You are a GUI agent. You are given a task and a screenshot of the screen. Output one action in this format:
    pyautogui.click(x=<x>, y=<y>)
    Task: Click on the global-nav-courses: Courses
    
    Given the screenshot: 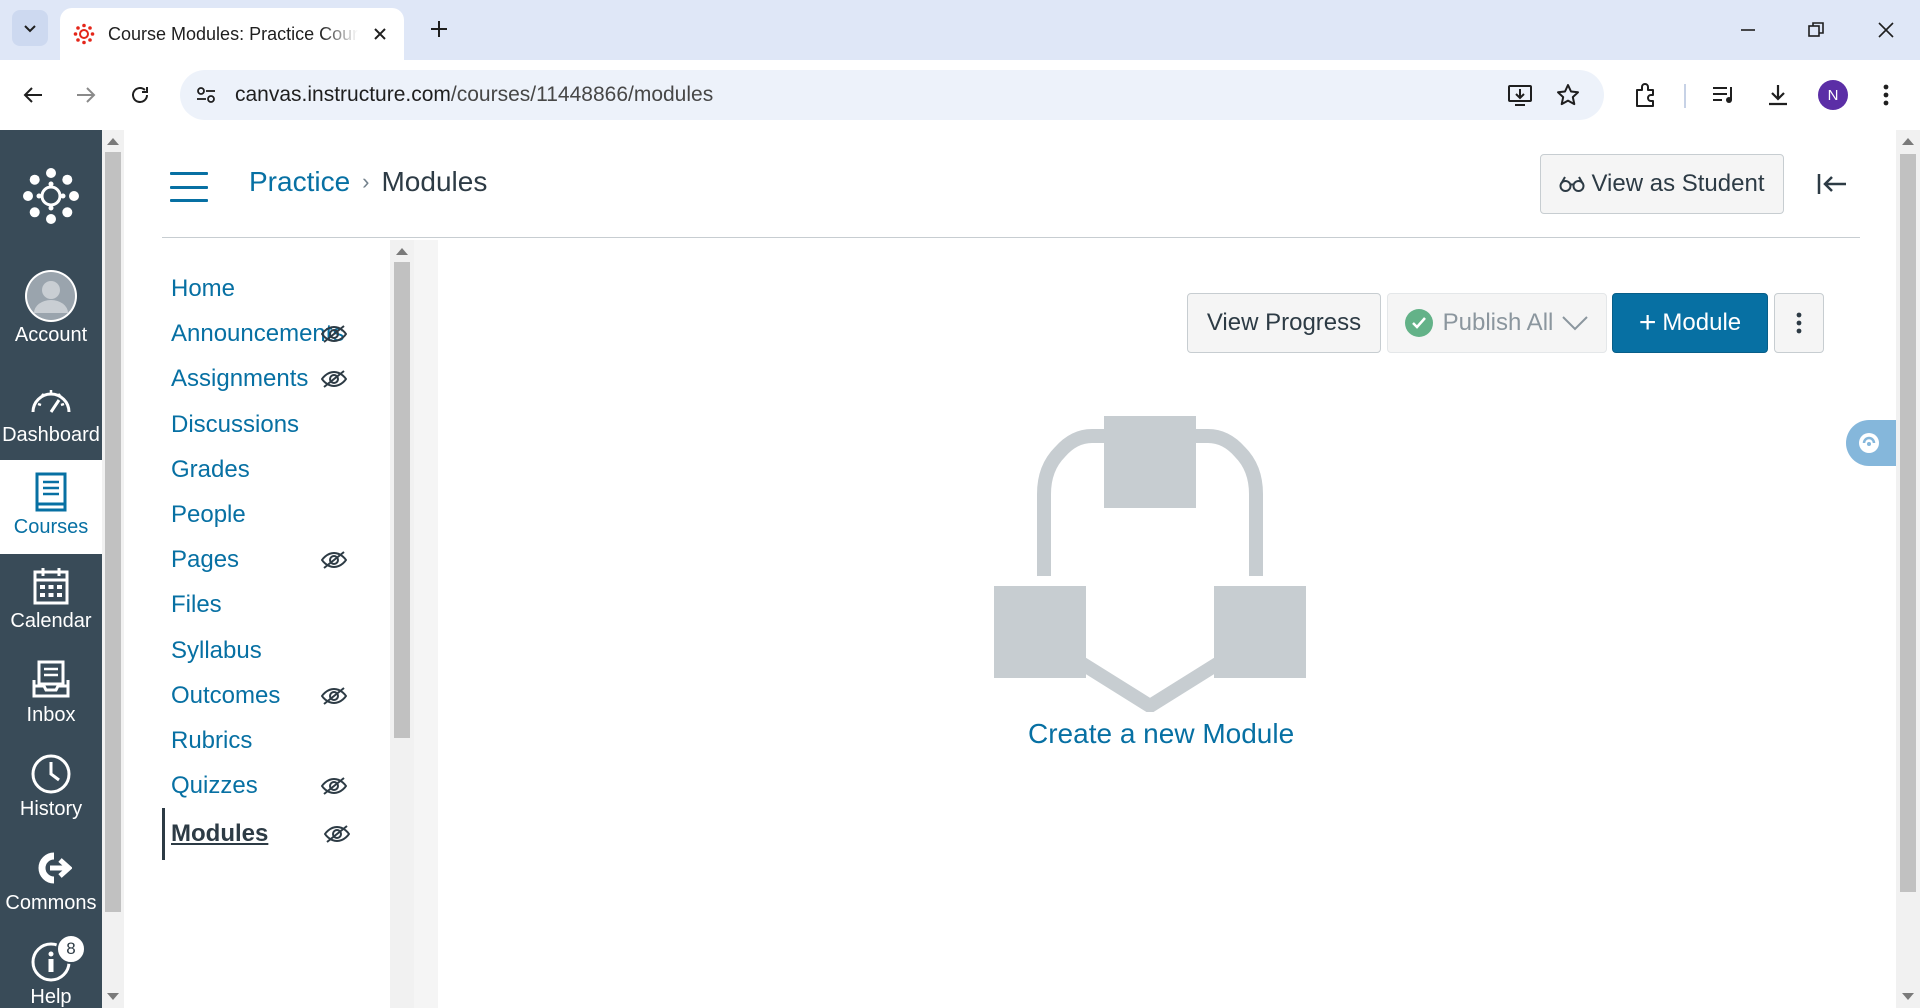 What is the action you would take?
    pyautogui.click(x=51, y=507)
    